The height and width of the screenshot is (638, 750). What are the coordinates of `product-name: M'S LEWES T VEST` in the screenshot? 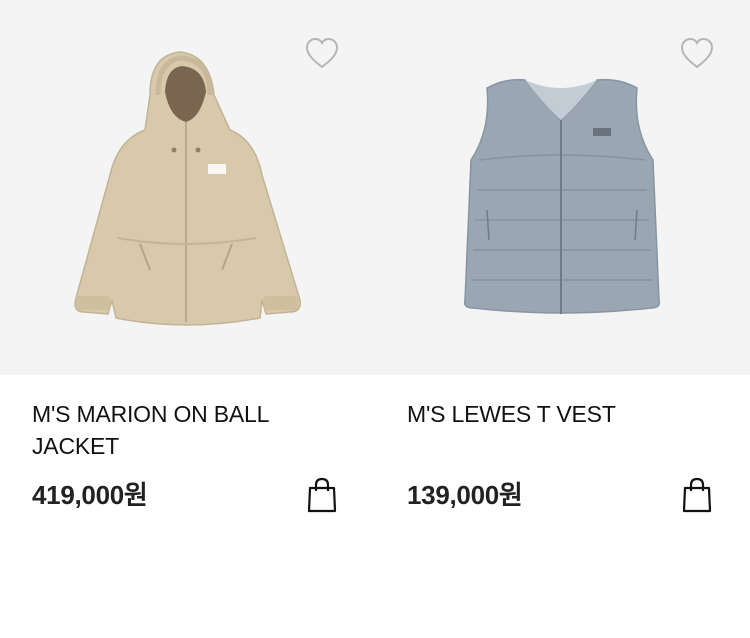 It's located at (557, 414).